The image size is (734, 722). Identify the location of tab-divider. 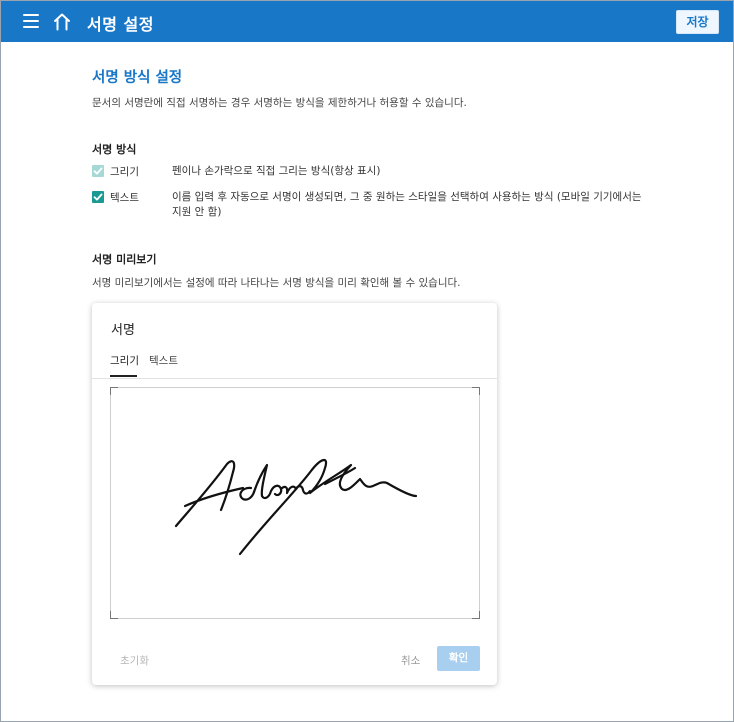
(294, 378).